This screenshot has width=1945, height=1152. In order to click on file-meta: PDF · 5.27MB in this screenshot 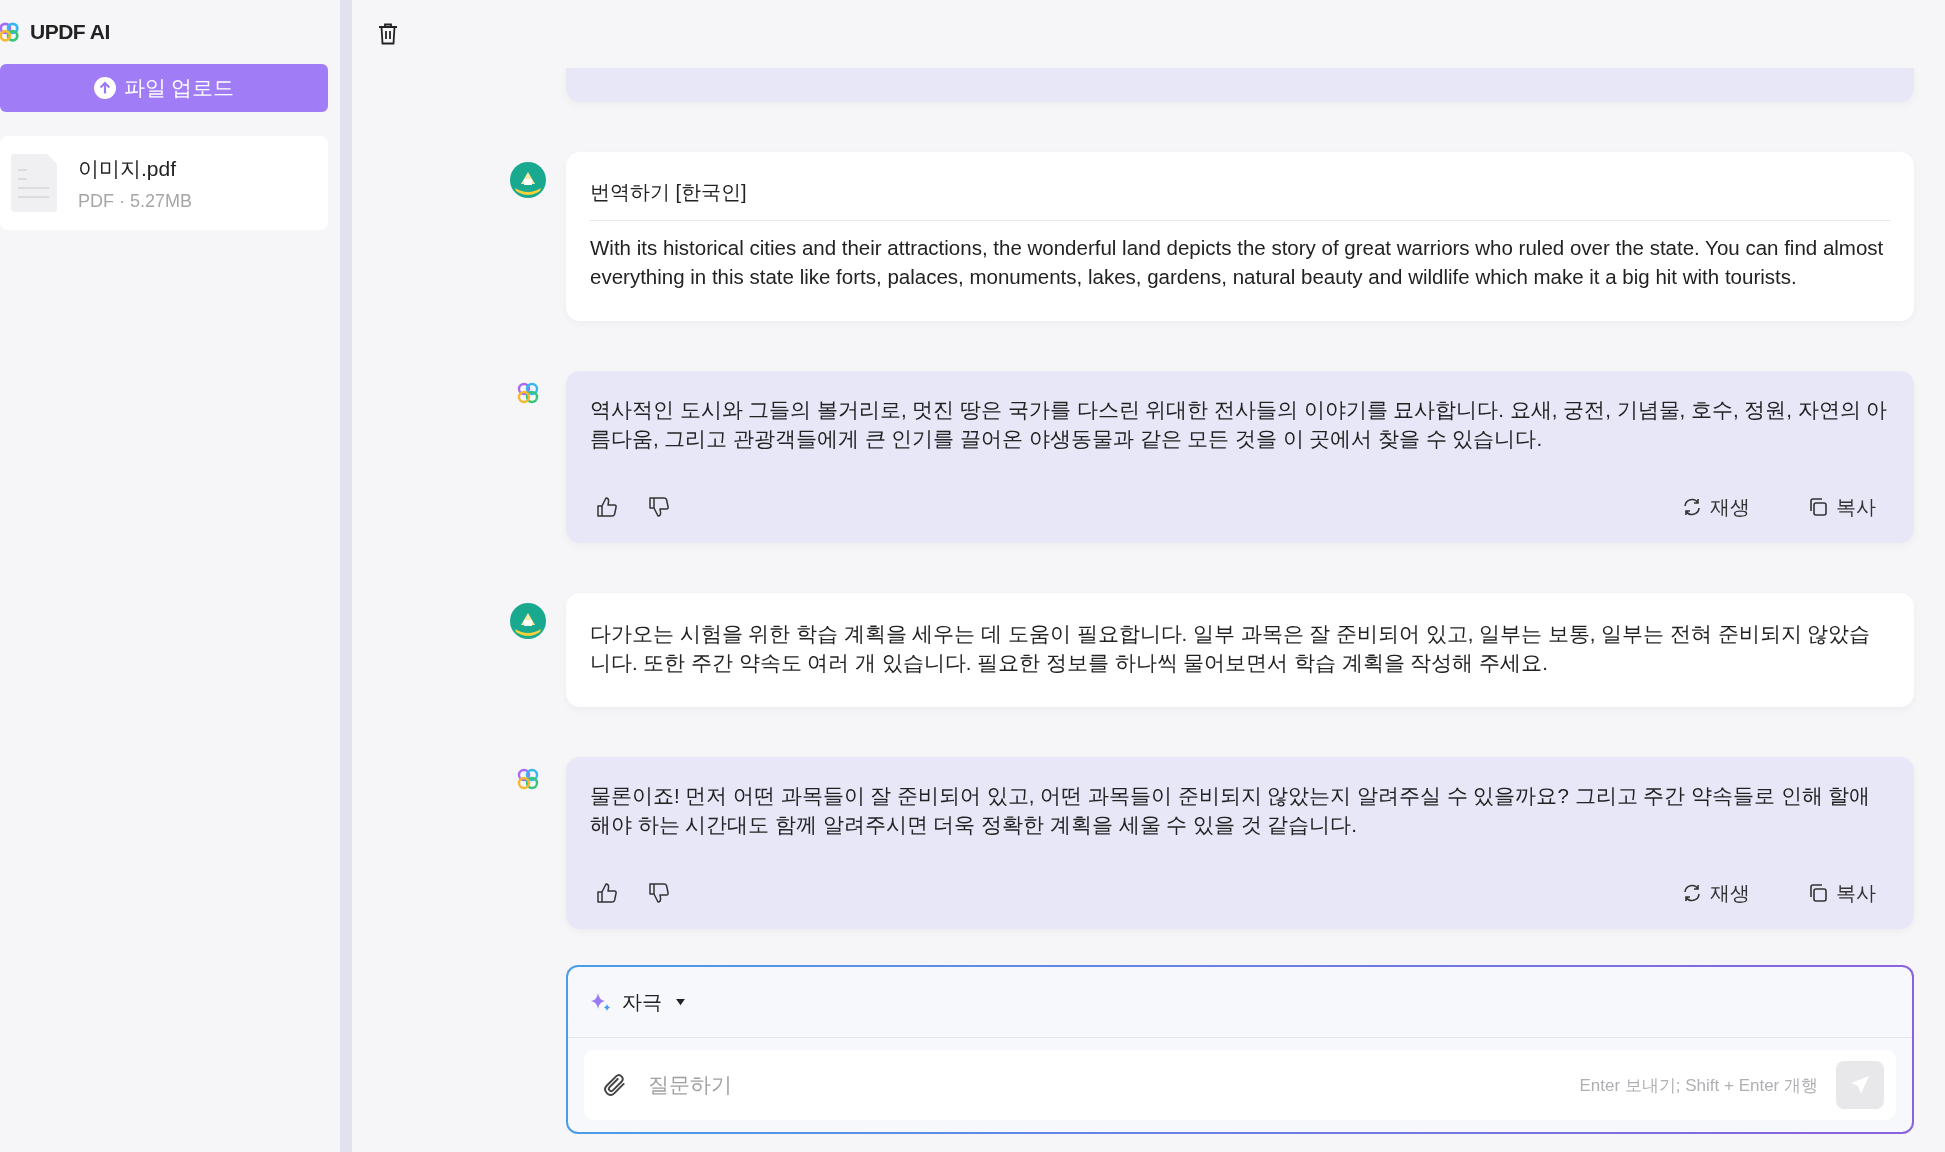, I will do `click(135, 201)`.